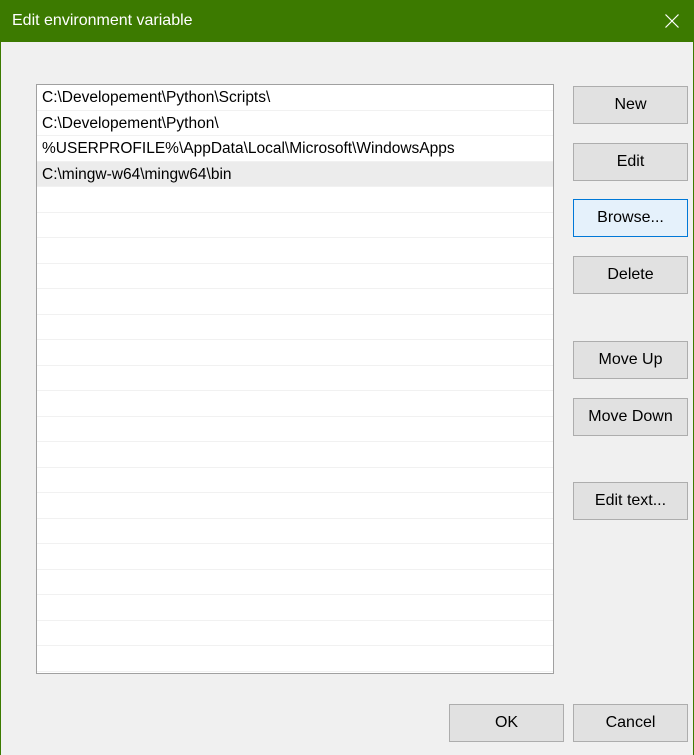  I want to click on delete-button: Delete, so click(630, 275).